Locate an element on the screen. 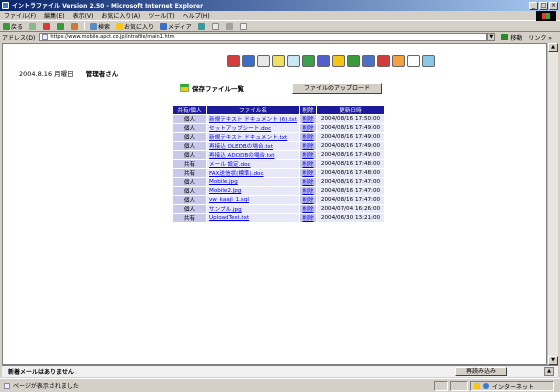 This screenshot has height=392, width=560. address-label: アドレス(D) is located at coordinates (19, 38).